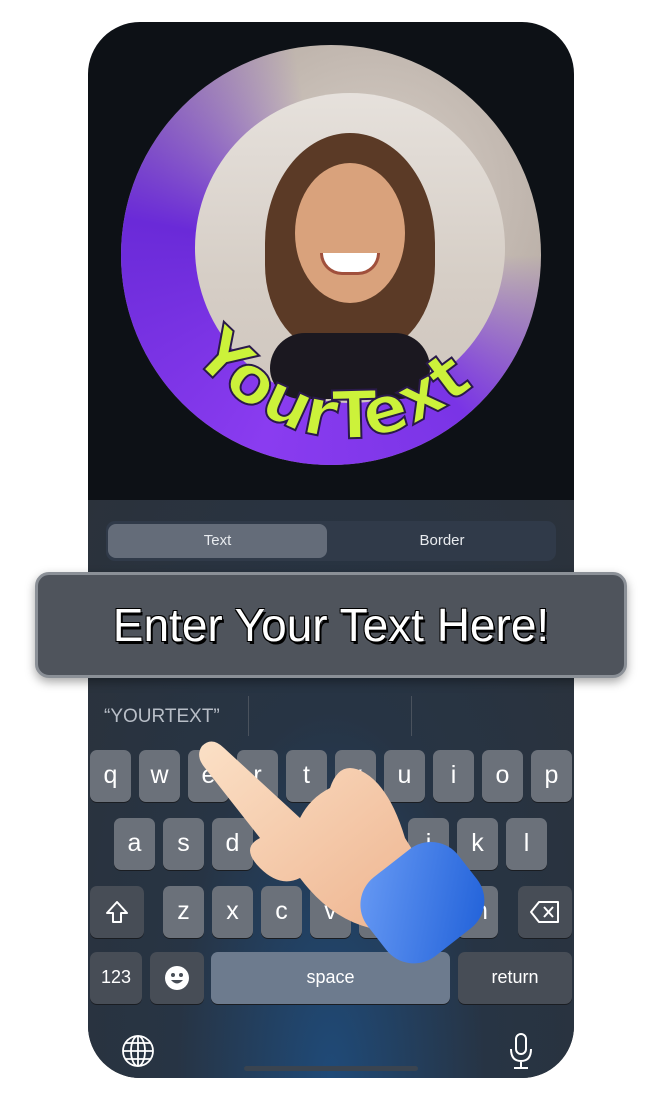 Image resolution: width=661 pixels, height=1100 pixels. I want to click on tab-border: Border, so click(442, 541).